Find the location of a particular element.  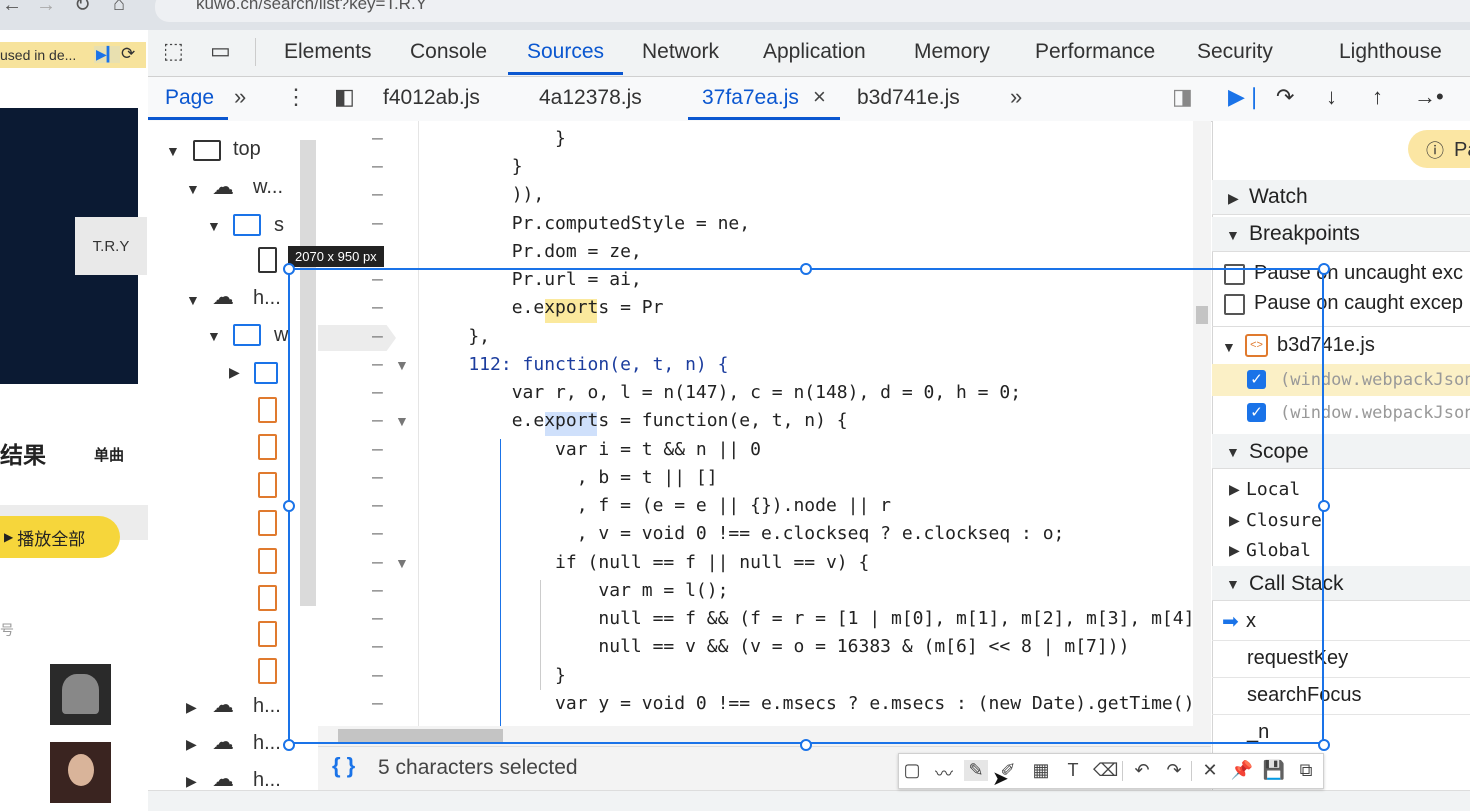

tab-elements: Elements is located at coordinates (328, 52).